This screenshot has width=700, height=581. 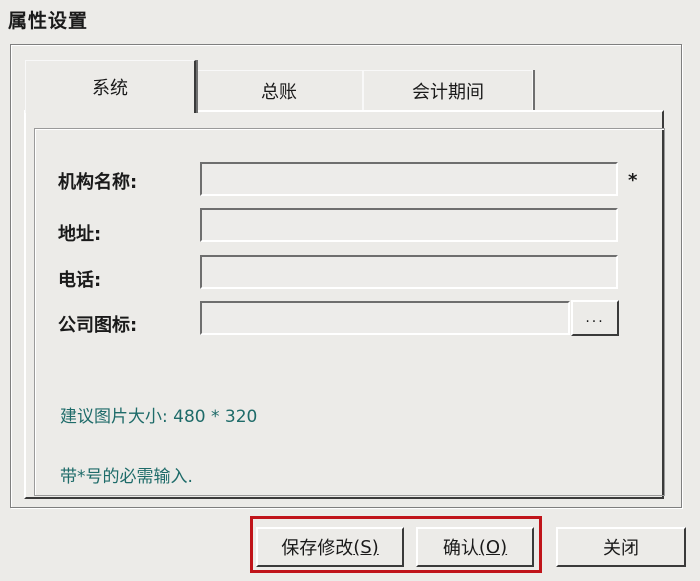 I want to click on save-changes-label: 保存修改, so click(x=317, y=548).